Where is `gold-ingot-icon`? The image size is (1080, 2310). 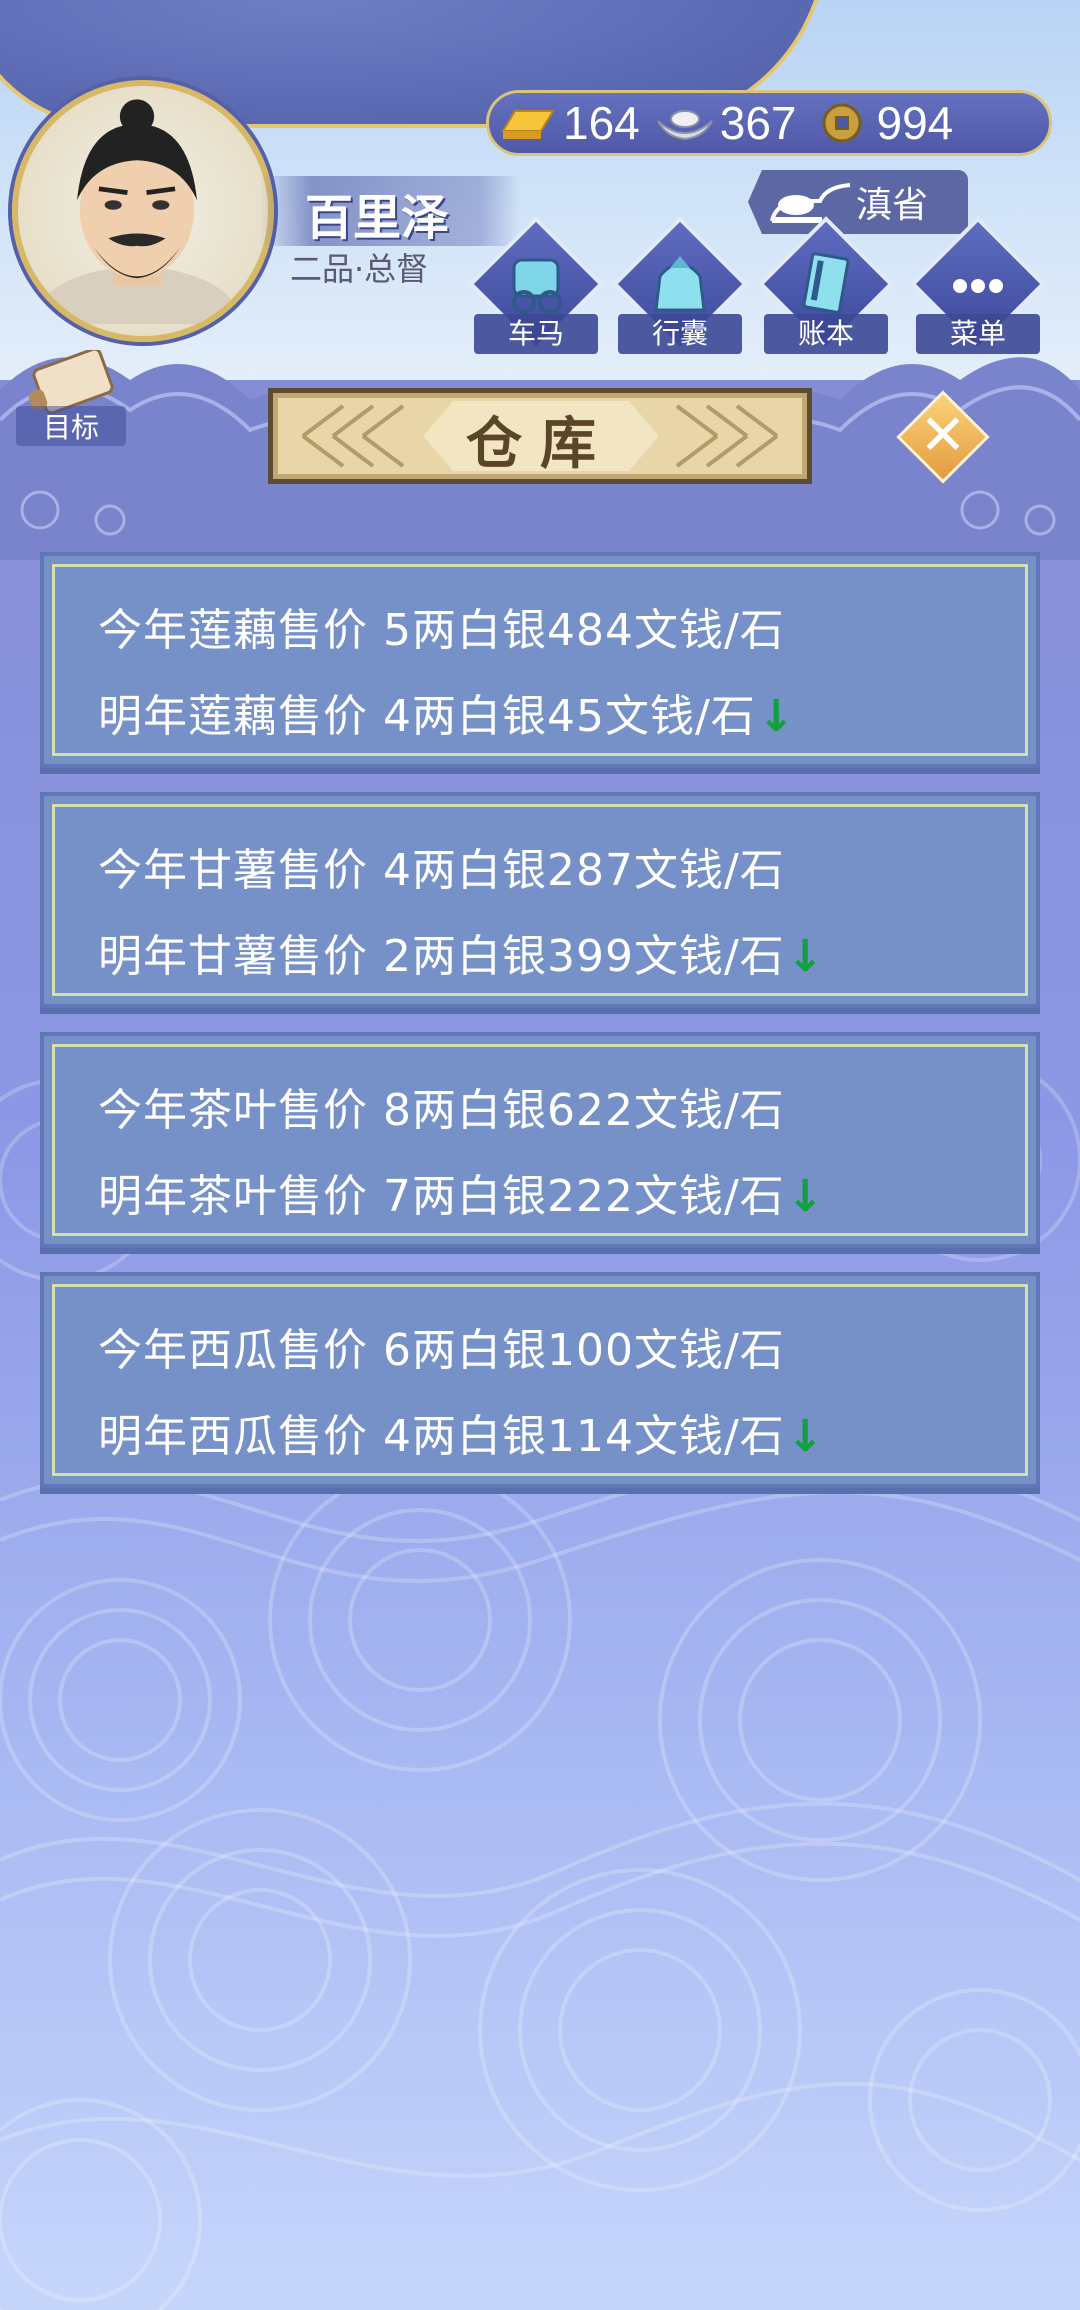 gold-ingot-icon is located at coordinates (528, 124).